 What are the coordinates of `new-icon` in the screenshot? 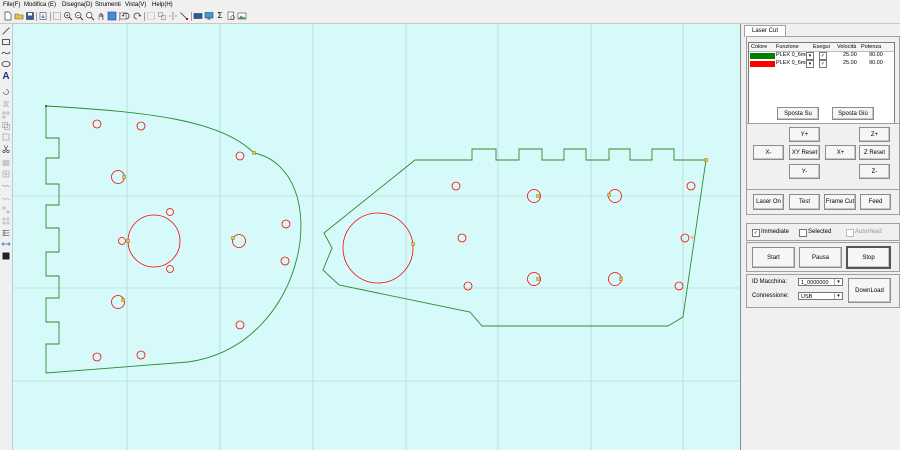 It's located at (8, 16).